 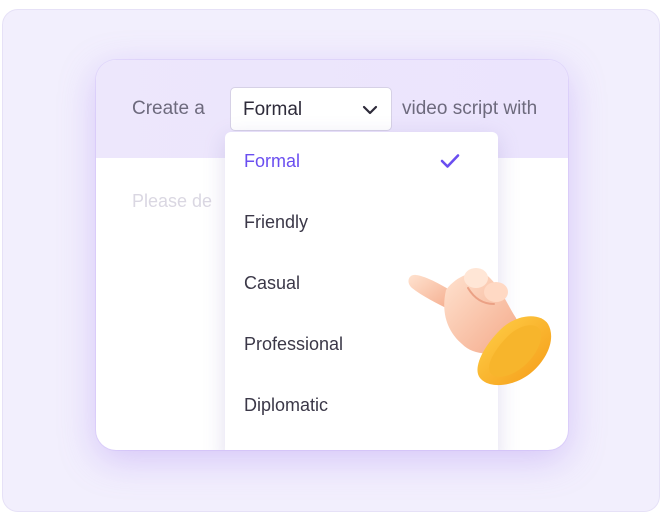 I want to click on tone-option-professional: Professional, so click(x=293, y=344).